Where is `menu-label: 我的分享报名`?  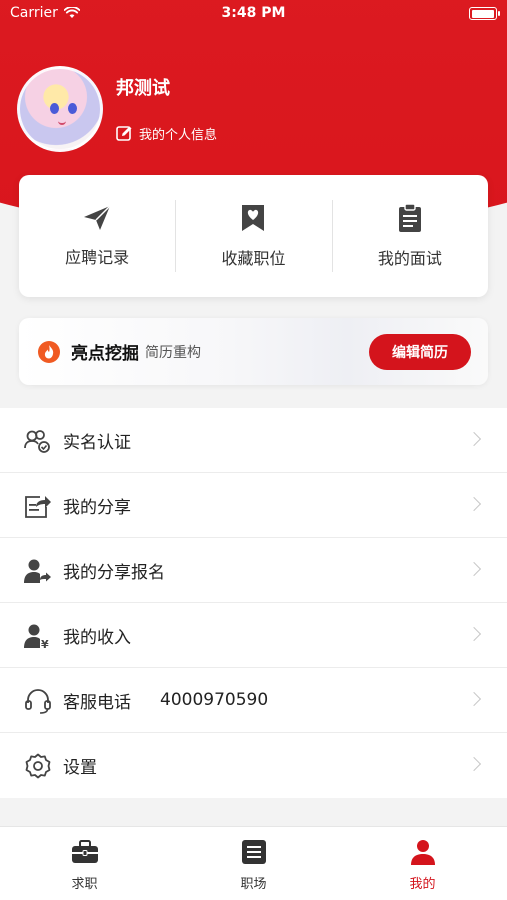
menu-label: 我的分享报名 is located at coordinates (114, 572).